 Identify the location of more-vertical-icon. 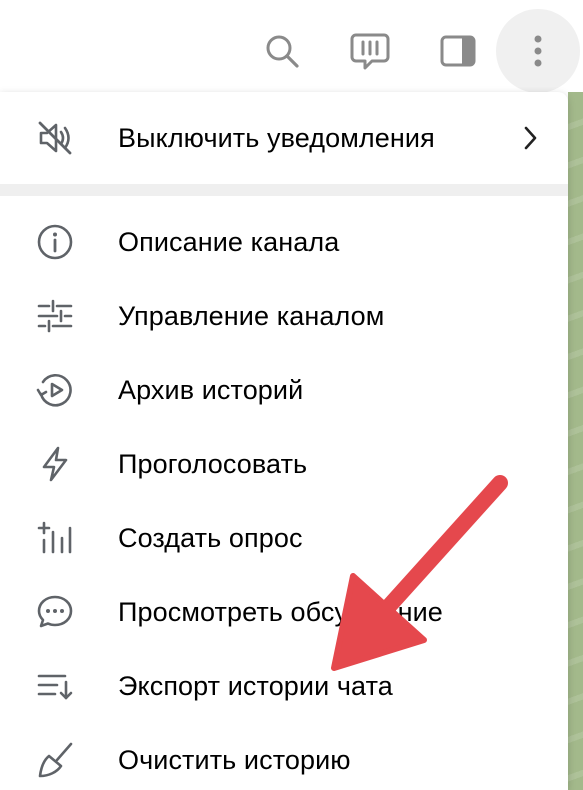
(538, 51).